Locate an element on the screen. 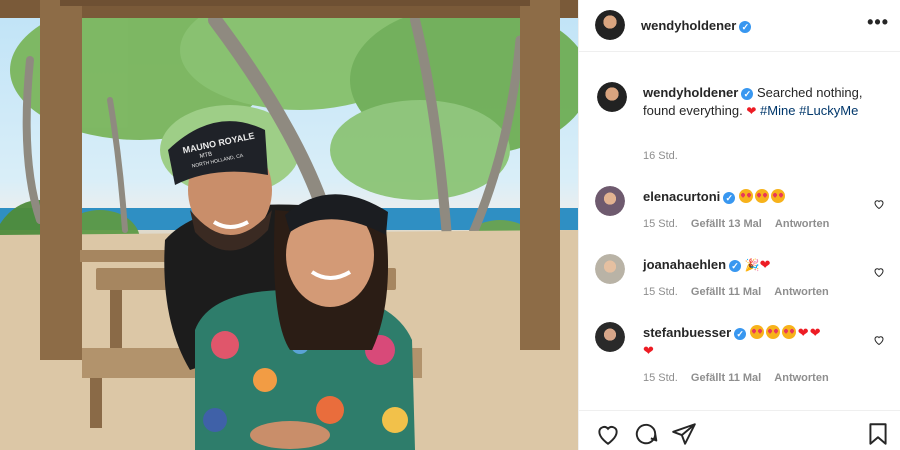 The width and height of the screenshot is (900, 450). comment-icon is located at coordinates (646, 434).